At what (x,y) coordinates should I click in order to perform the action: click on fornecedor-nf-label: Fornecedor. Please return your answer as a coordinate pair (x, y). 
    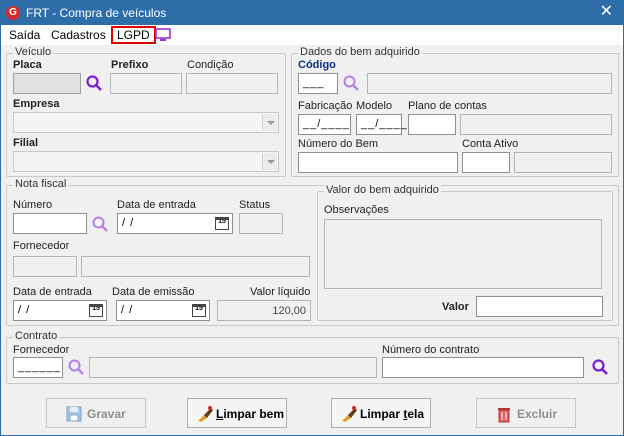
    Looking at the image, I should click on (41, 246).